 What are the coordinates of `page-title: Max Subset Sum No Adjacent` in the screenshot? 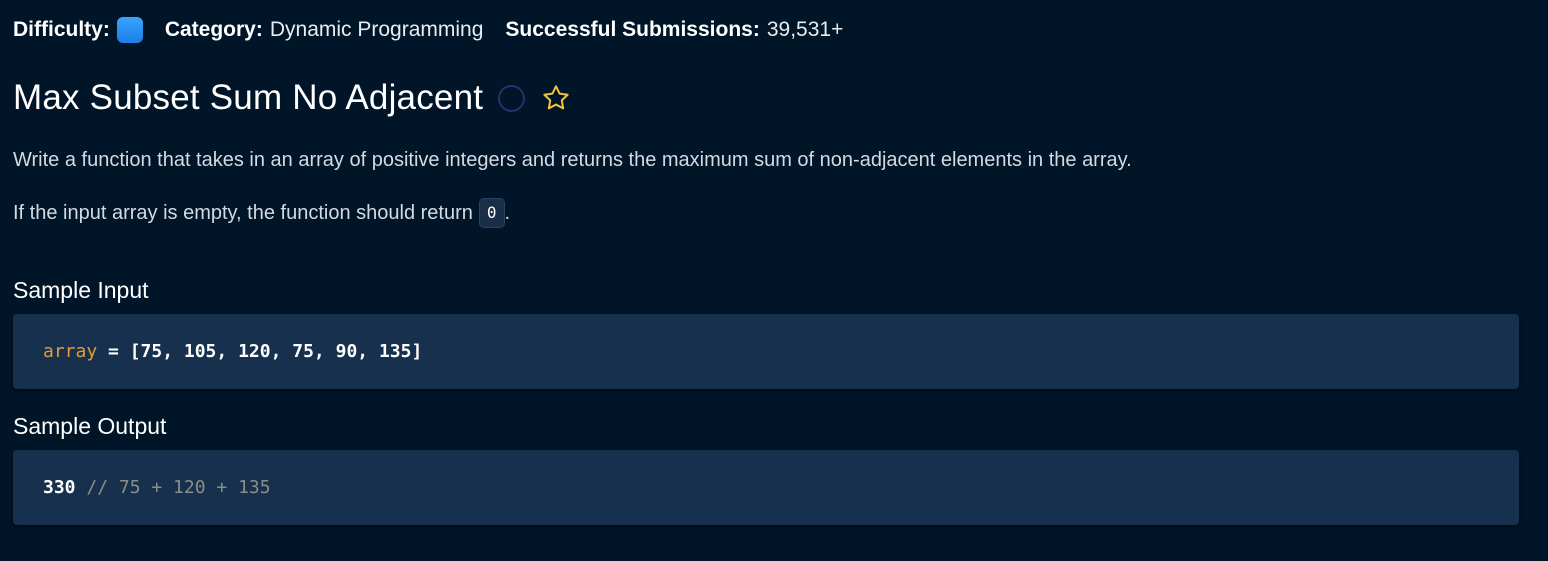 It's located at (248, 97).